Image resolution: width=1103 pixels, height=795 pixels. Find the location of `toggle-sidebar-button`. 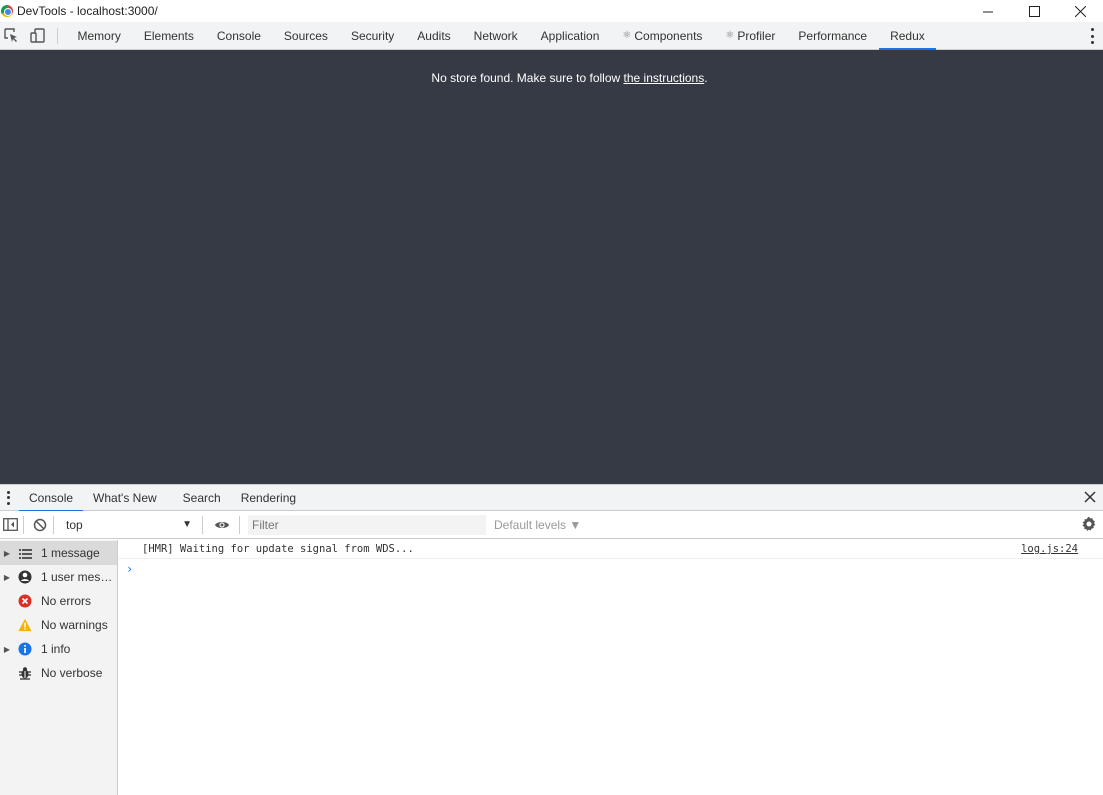

toggle-sidebar-button is located at coordinates (10, 525).